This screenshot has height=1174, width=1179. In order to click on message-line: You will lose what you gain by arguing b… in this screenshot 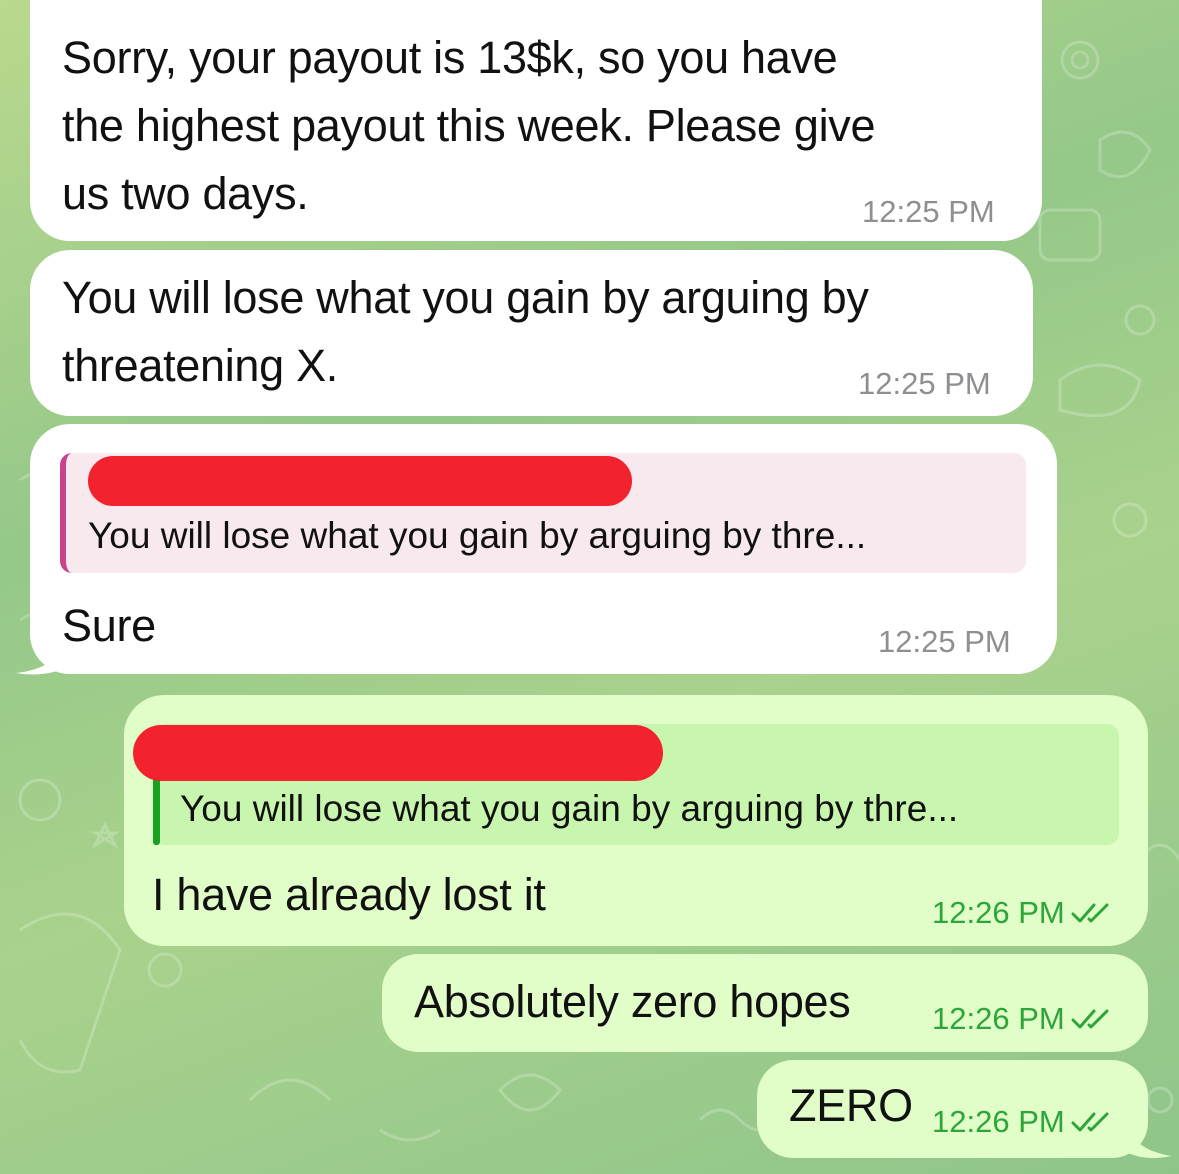, I will do `click(465, 297)`.